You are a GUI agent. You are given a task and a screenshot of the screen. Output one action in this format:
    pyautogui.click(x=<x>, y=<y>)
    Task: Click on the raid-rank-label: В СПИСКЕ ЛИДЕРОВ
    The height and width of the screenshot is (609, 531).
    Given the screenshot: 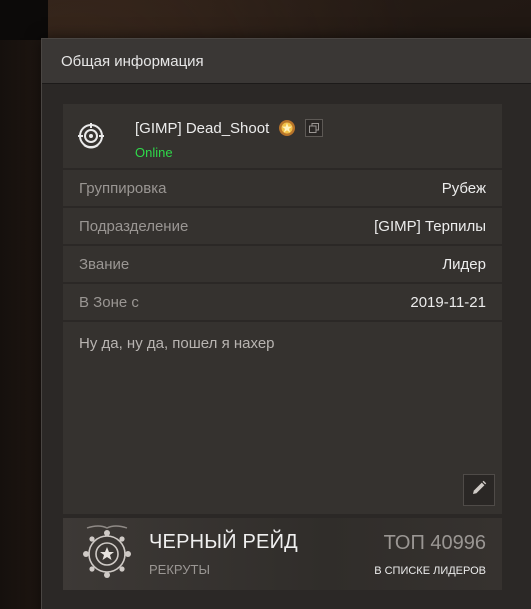 What is the action you would take?
    pyautogui.click(x=430, y=571)
    